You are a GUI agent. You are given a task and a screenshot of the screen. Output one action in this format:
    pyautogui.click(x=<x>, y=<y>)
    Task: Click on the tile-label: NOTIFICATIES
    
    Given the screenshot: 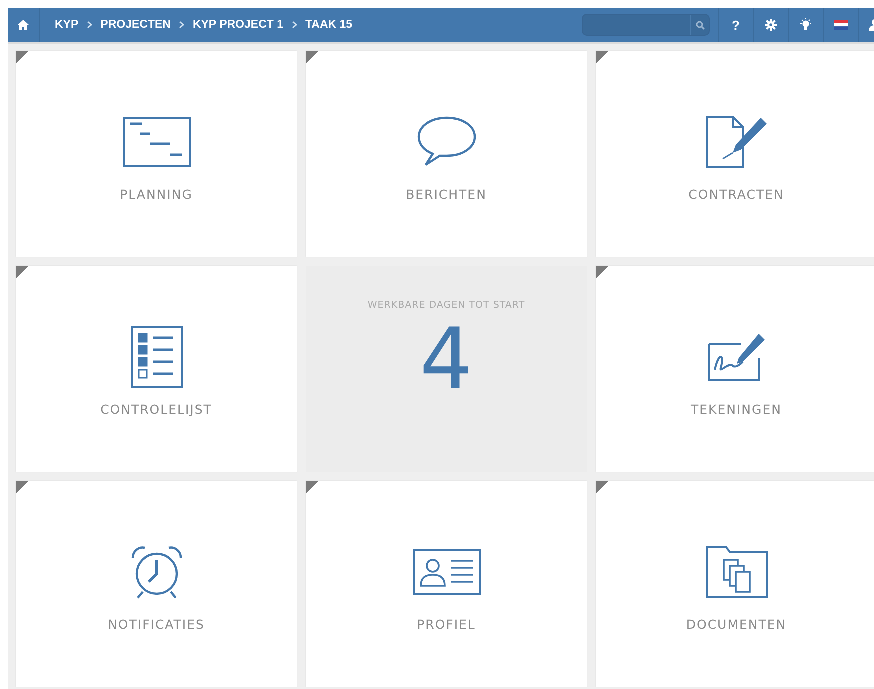 What is the action you would take?
    pyautogui.click(x=156, y=624)
    